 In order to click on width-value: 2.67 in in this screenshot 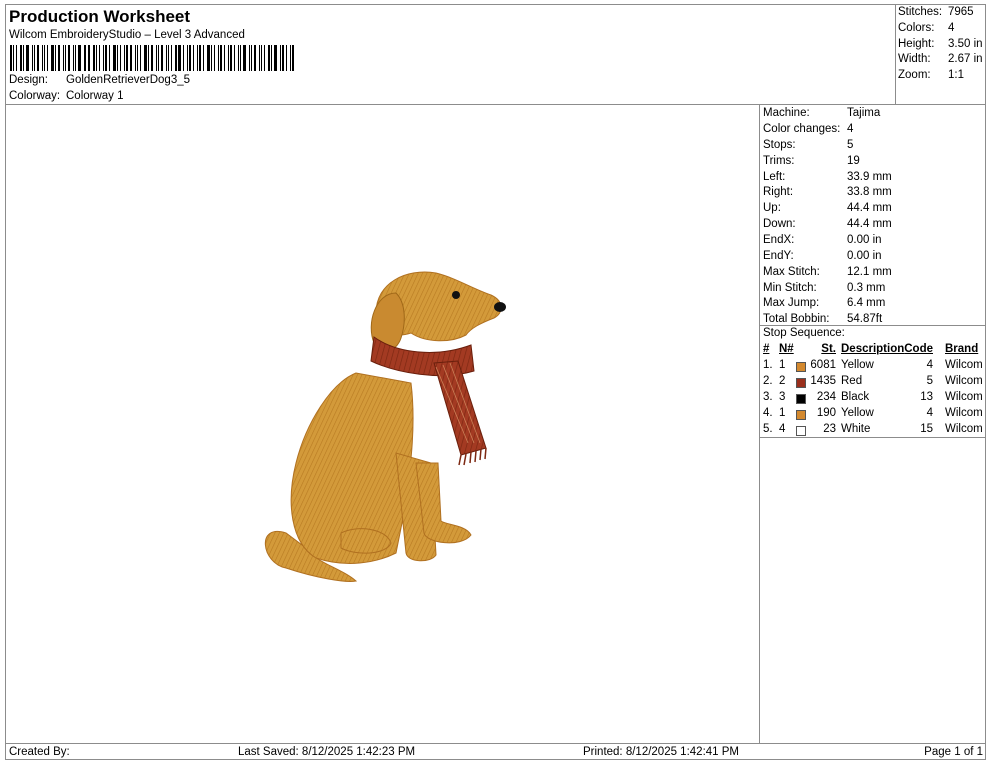, I will do `click(965, 59)`.